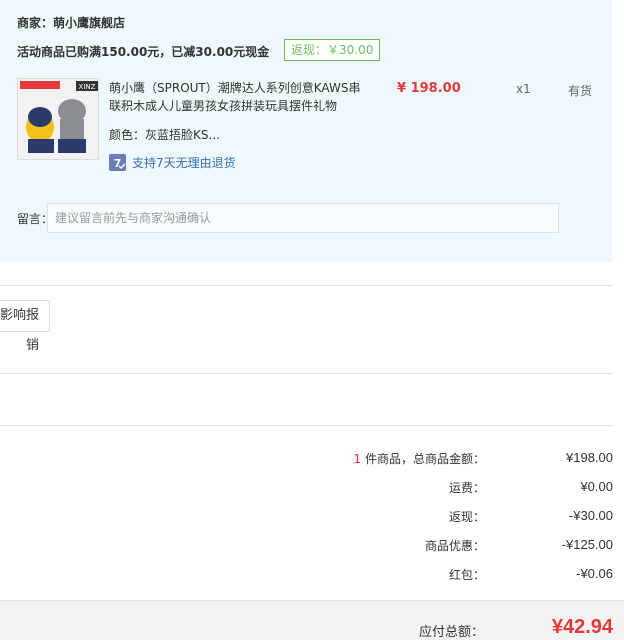  Describe the element at coordinates (306, 518) in the screenshot. I see `summary-rebate-row: 返现： -¥30.00` at that location.